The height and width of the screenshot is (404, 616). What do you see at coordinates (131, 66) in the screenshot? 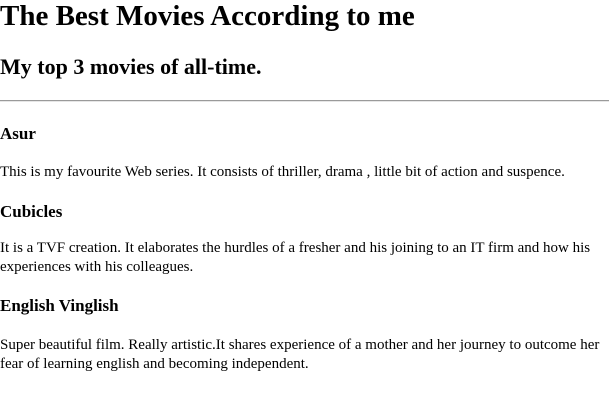
I see `page-subtitle: My top 3 movies of all-time.` at bounding box center [131, 66].